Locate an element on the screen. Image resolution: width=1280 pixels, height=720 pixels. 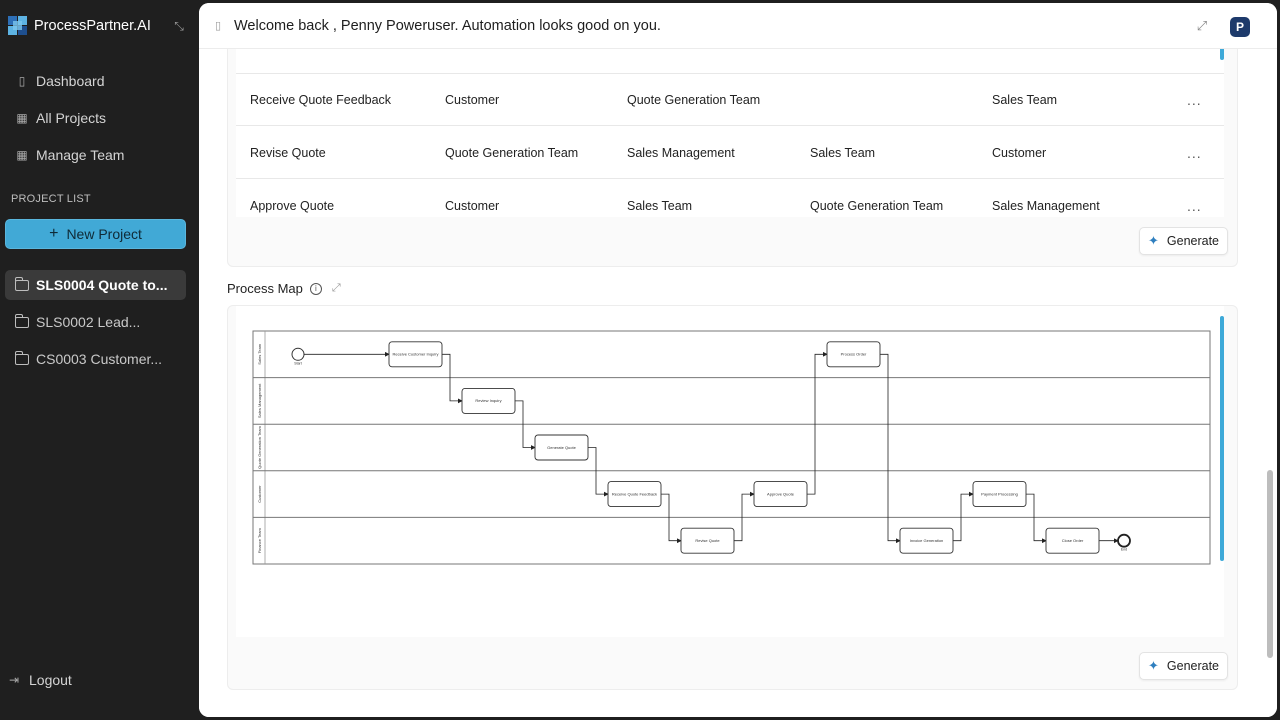
lane-label: Customer is located at coordinates (259, 494).